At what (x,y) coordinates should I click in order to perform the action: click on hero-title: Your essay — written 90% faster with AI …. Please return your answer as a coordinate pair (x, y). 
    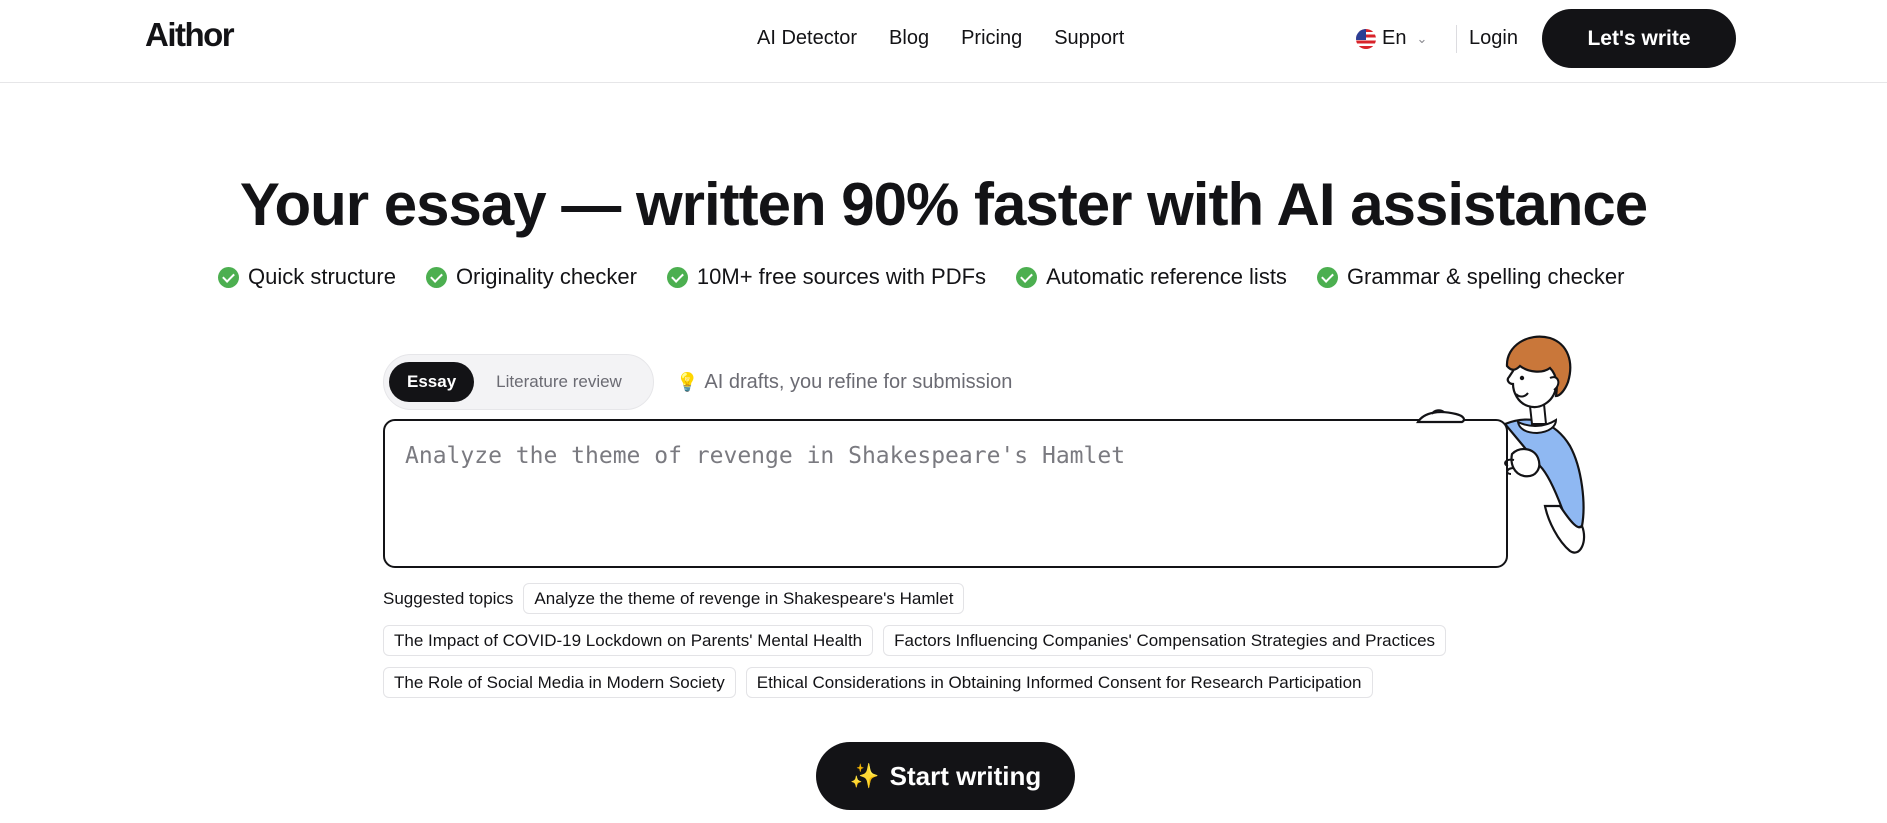
    Looking at the image, I should click on (943, 204).